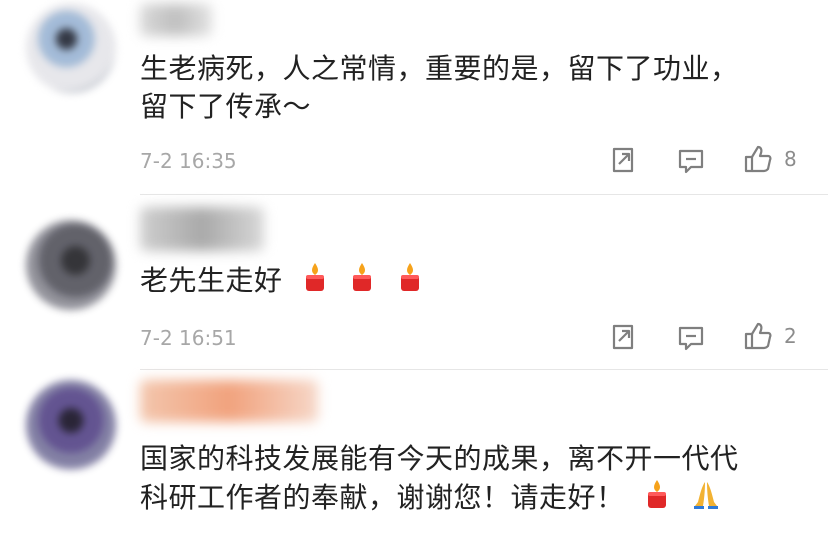  Describe the element at coordinates (188, 338) in the screenshot. I see `timestamp: 7-2 16:51` at that location.